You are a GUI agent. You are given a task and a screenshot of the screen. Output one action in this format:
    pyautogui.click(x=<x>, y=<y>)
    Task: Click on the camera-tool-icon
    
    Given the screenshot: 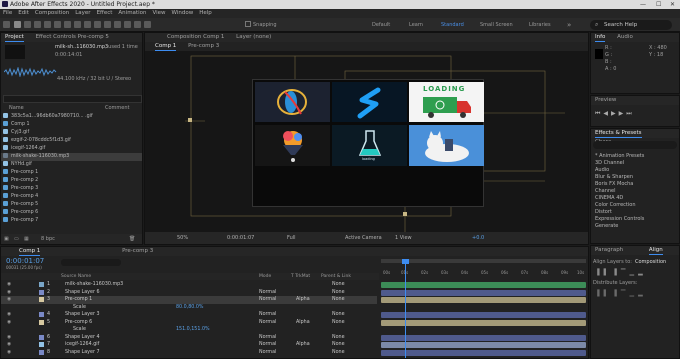 What is the action you would take?
    pyautogui.click(x=57, y=24)
    